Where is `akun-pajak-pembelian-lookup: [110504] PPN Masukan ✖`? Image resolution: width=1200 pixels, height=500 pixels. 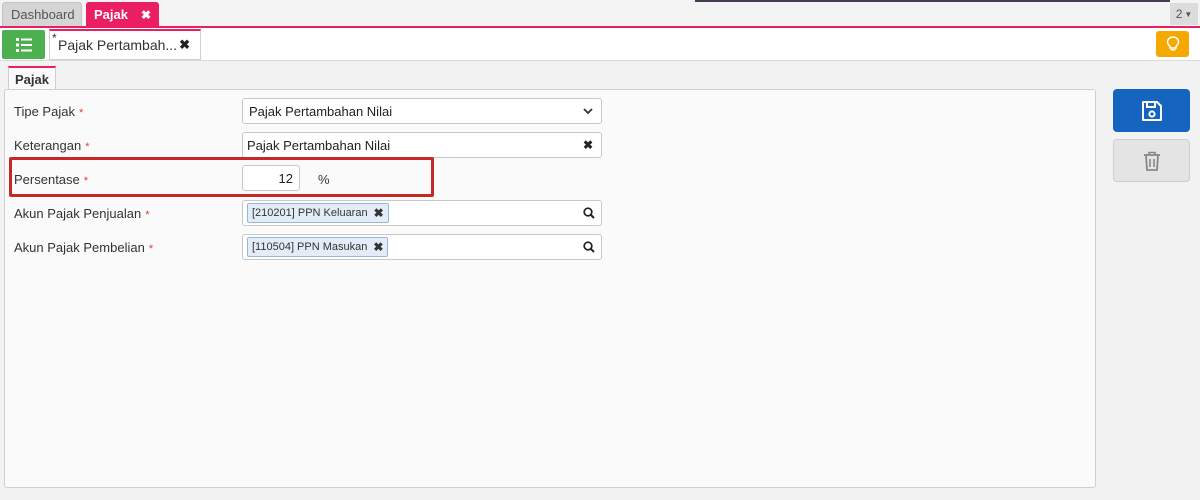
akun-pajak-pembelian-lookup: [110504] PPN Masukan ✖ is located at coordinates (422, 247).